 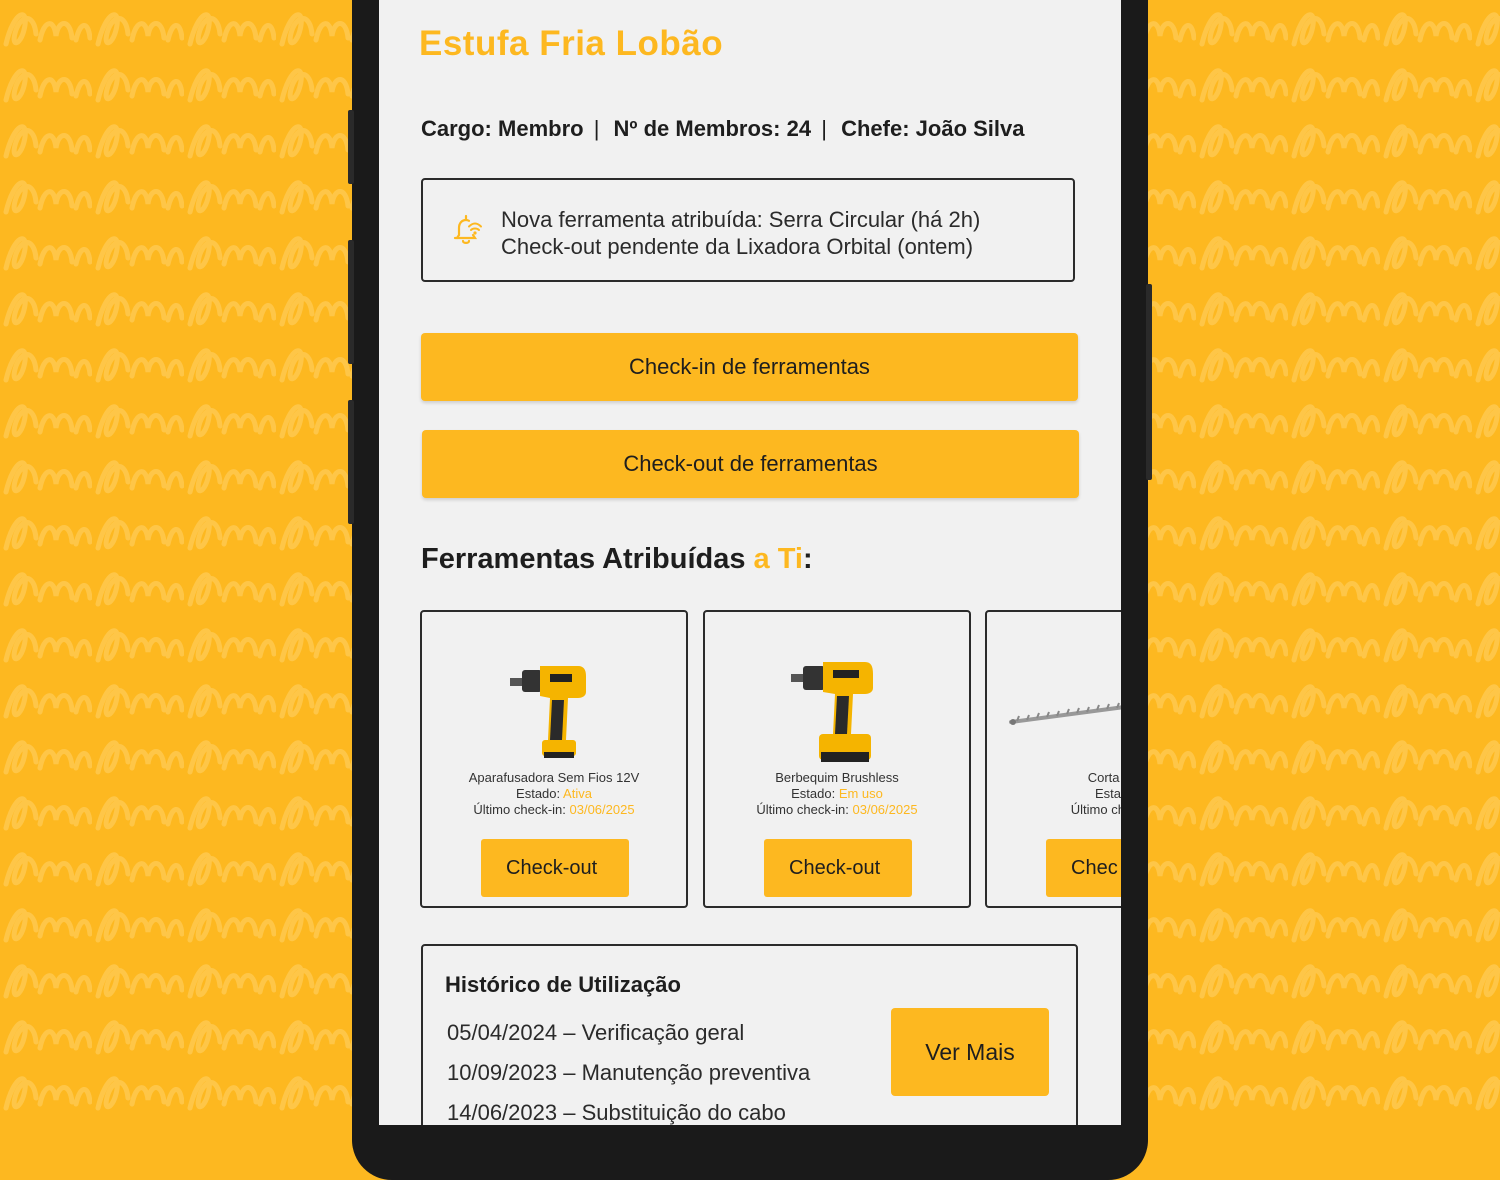 What do you see at coordinates (1053, 759) in the screenshot?
I see `tool-card: Corta Seb Estado: Último check-in: Chec` at bounding box center [1053, 759].